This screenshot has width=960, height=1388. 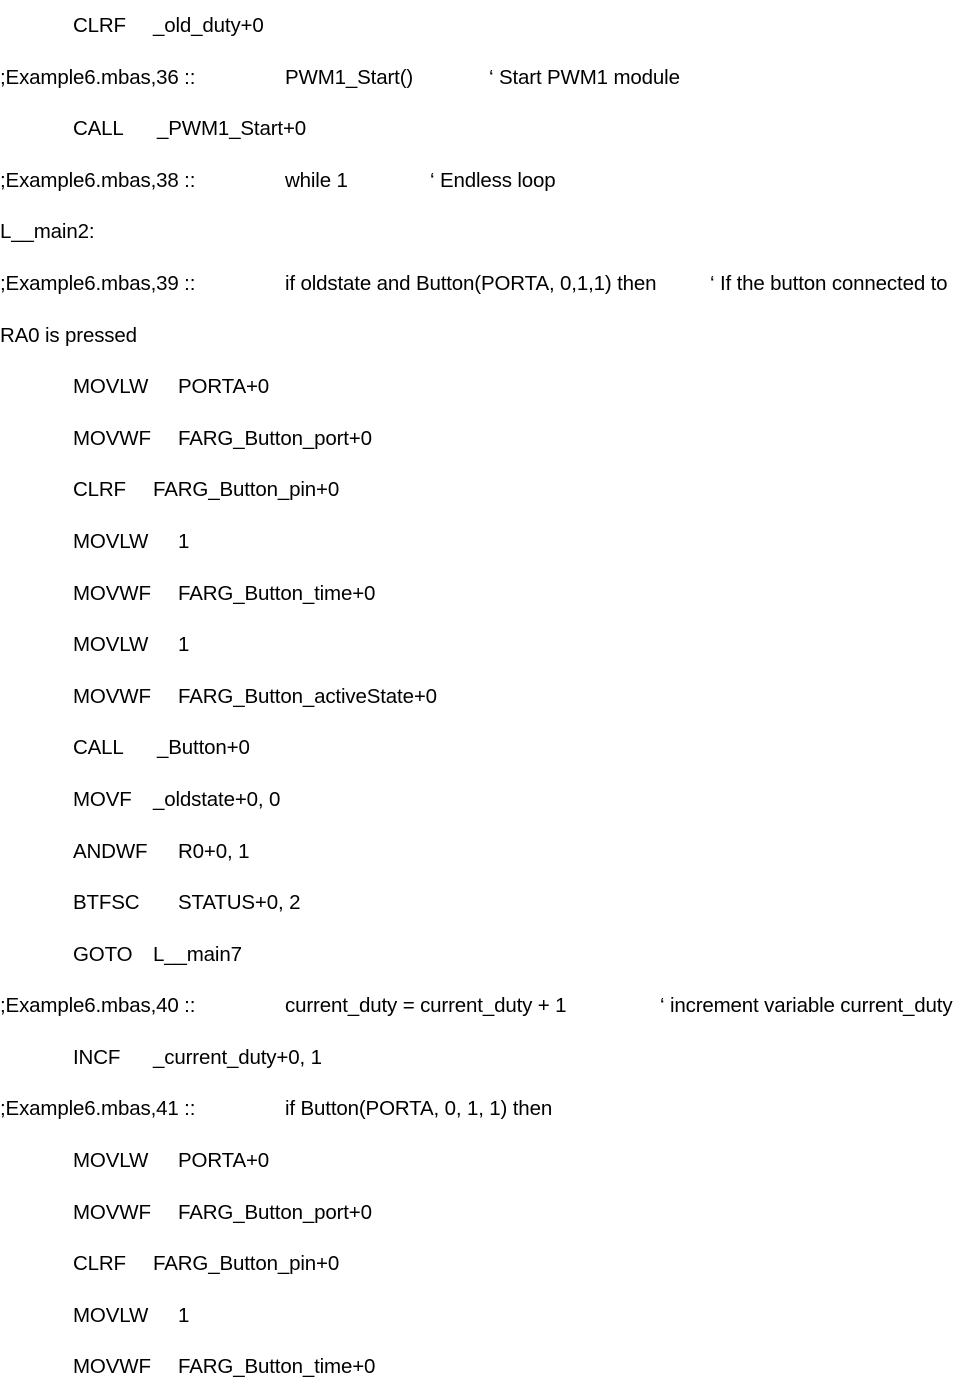 What do you see at coordinates (214, 851) in the screenshot?
I see `instruction-operand: R0+0, 1` at bounding box center [214, 851].